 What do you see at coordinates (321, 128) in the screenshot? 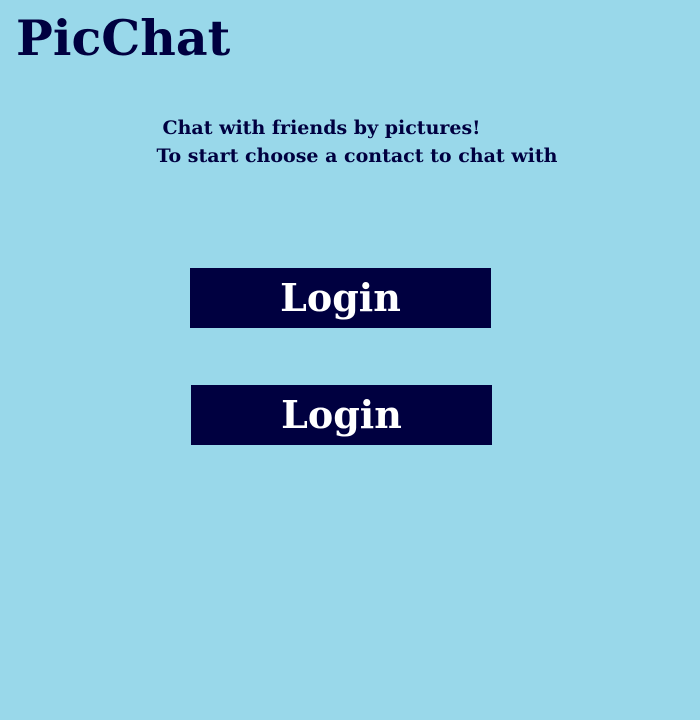
I see `intro-line-1: Chat with friends by pictures!` at bounding box center [321, 128].